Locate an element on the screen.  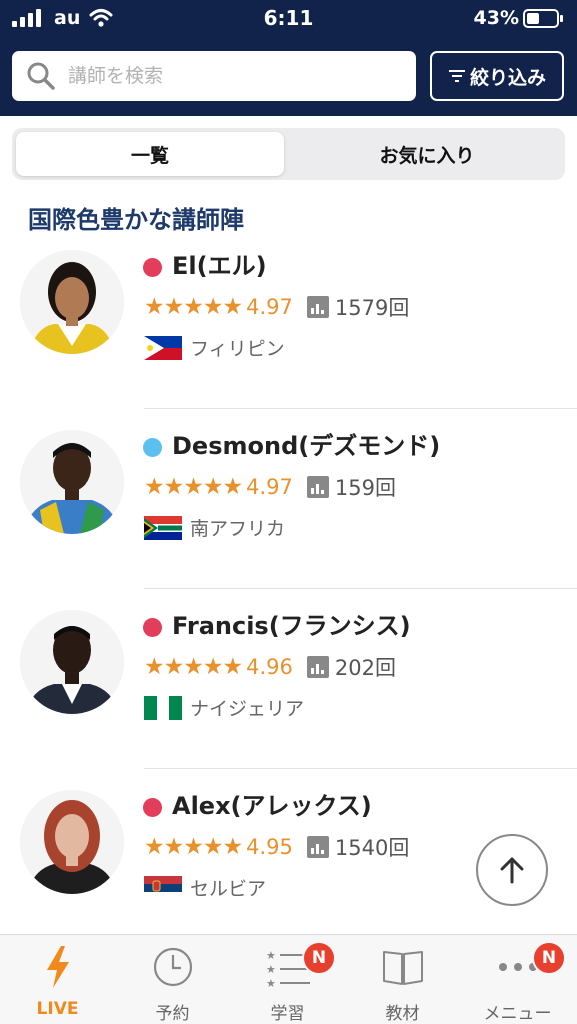
tab-reservation: 予約 is located at coordinates (172, 979).